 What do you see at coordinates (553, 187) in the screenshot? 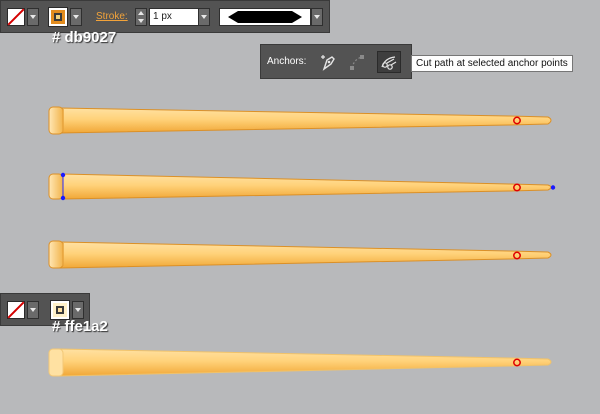
I see `anchor-point-tip` at bounding box center [553, 187].